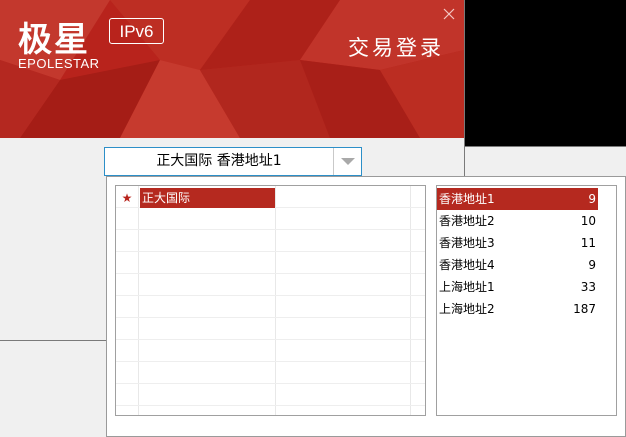 The height and width of the screenshot is (437, 626). I want to click on window-title: 交易登录, so click(396, 48).